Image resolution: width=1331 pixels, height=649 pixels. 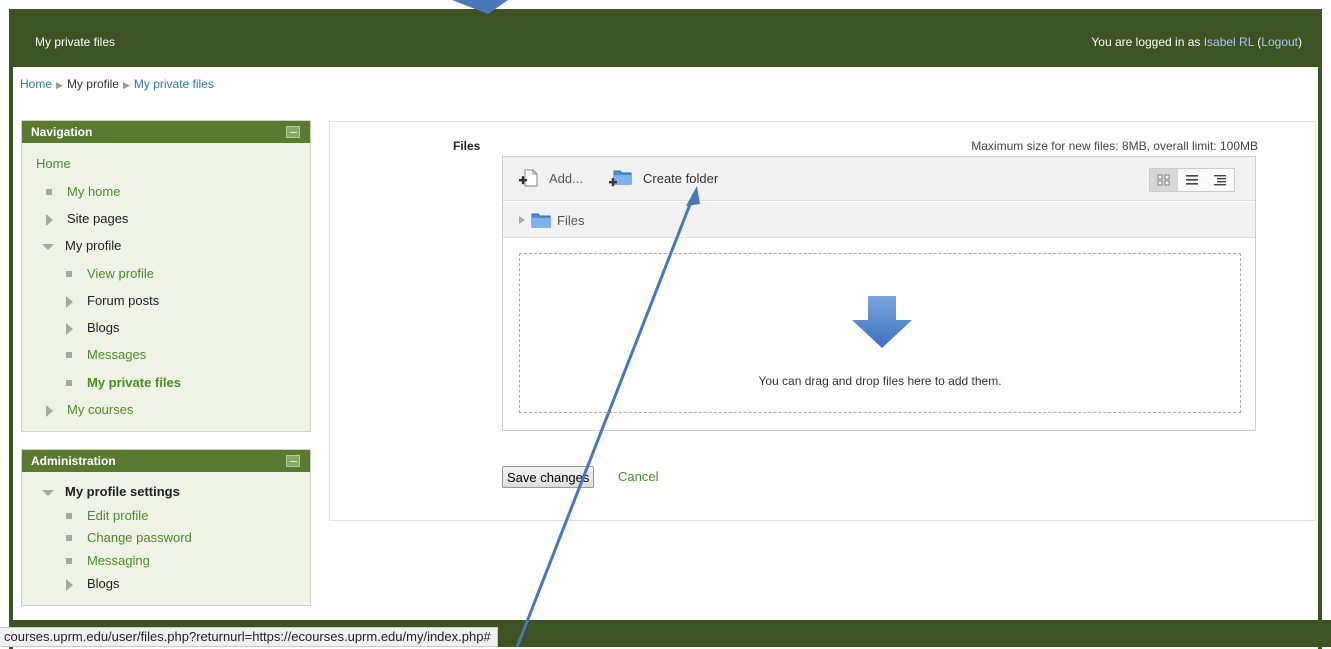 I want to click on nav-label: View profile, so click(x=120, y=273).